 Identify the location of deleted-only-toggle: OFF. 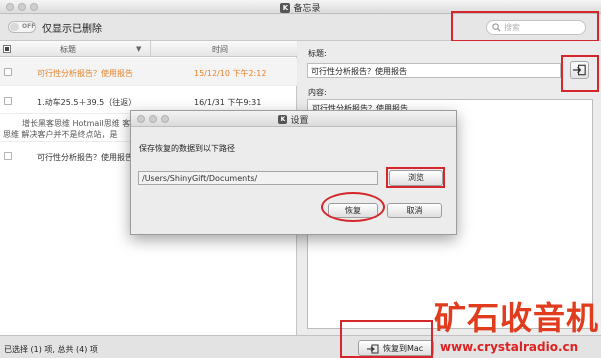
(22, 27).